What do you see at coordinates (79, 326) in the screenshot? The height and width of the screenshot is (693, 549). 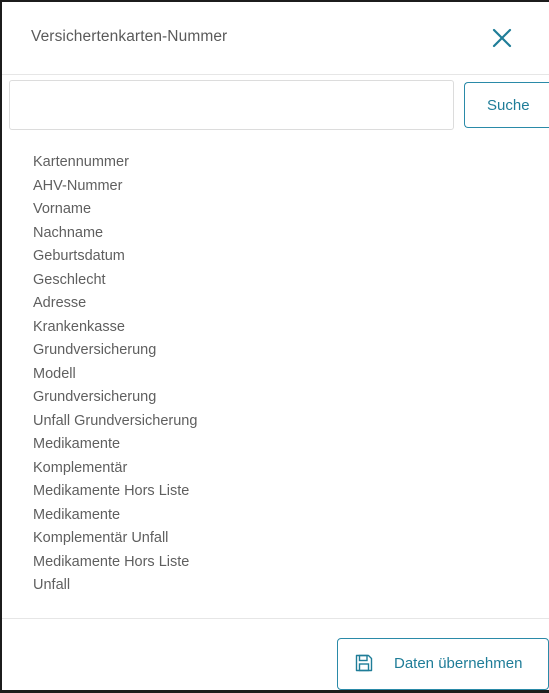 I see `field-list-item: Krankenkasse` at bounding box center [79, 326].